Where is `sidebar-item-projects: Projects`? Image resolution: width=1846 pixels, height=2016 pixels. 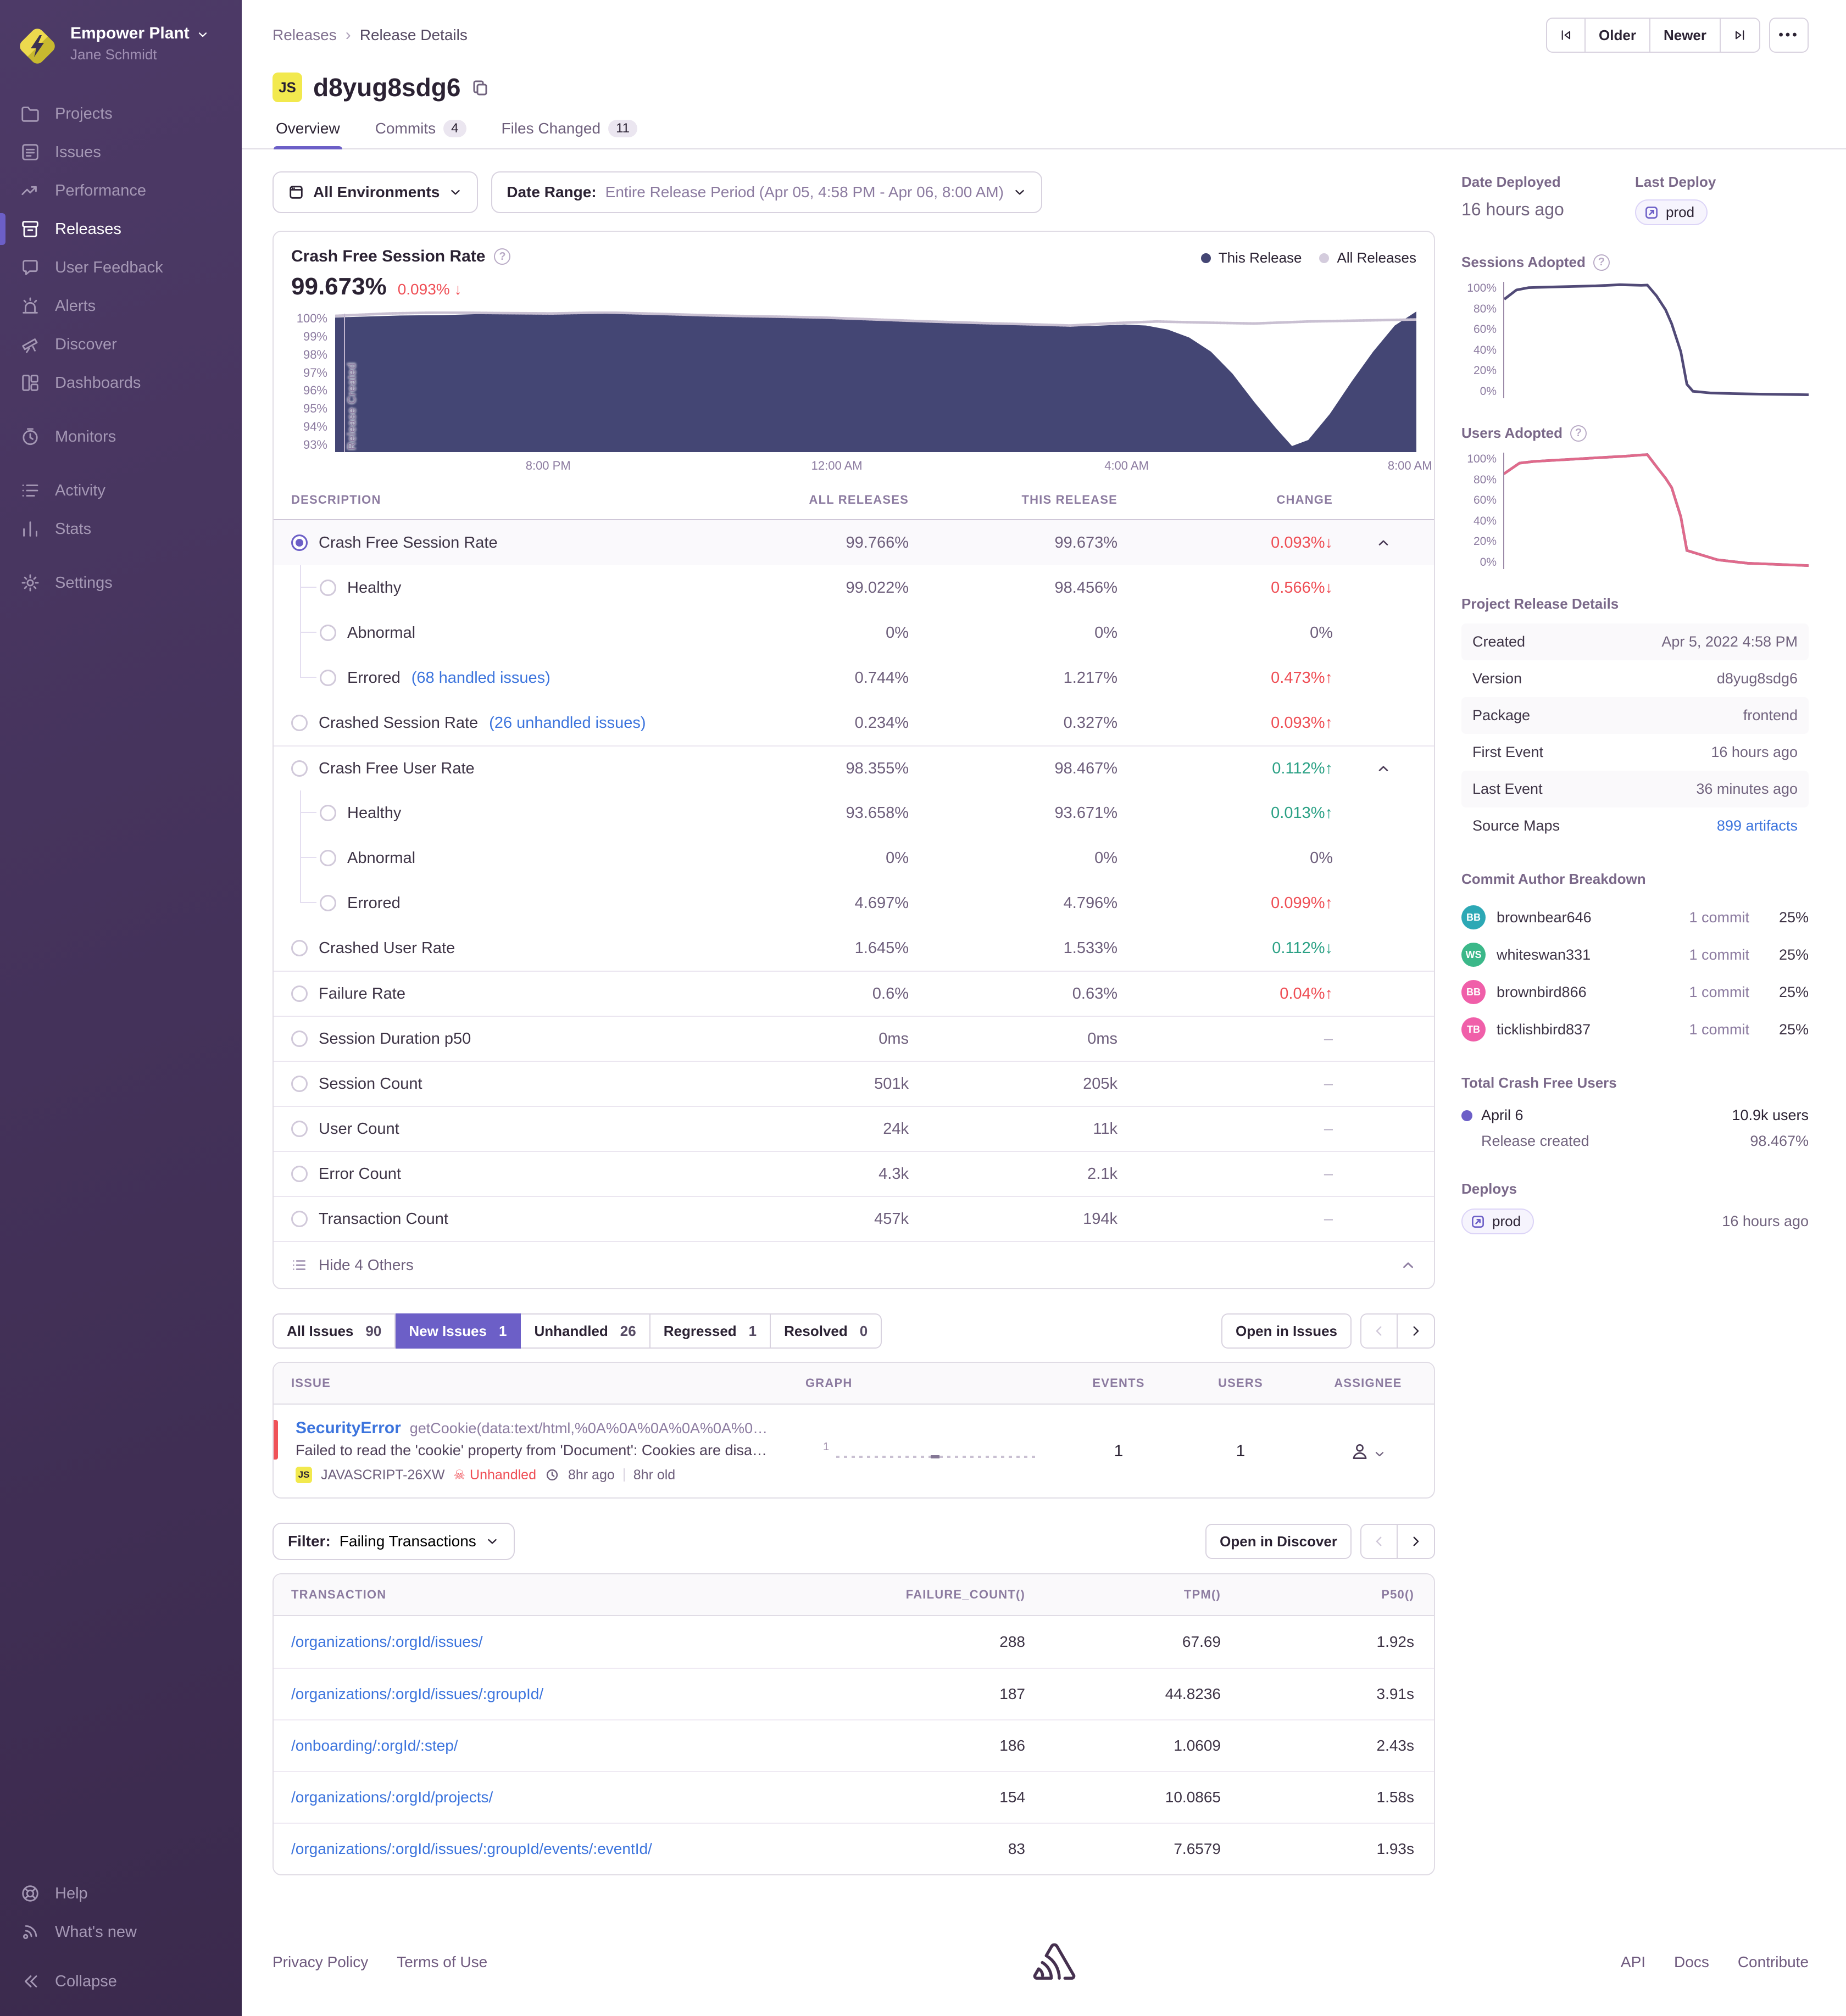 sidebar-item-projects: Projects is located at coordinates (121, 113).